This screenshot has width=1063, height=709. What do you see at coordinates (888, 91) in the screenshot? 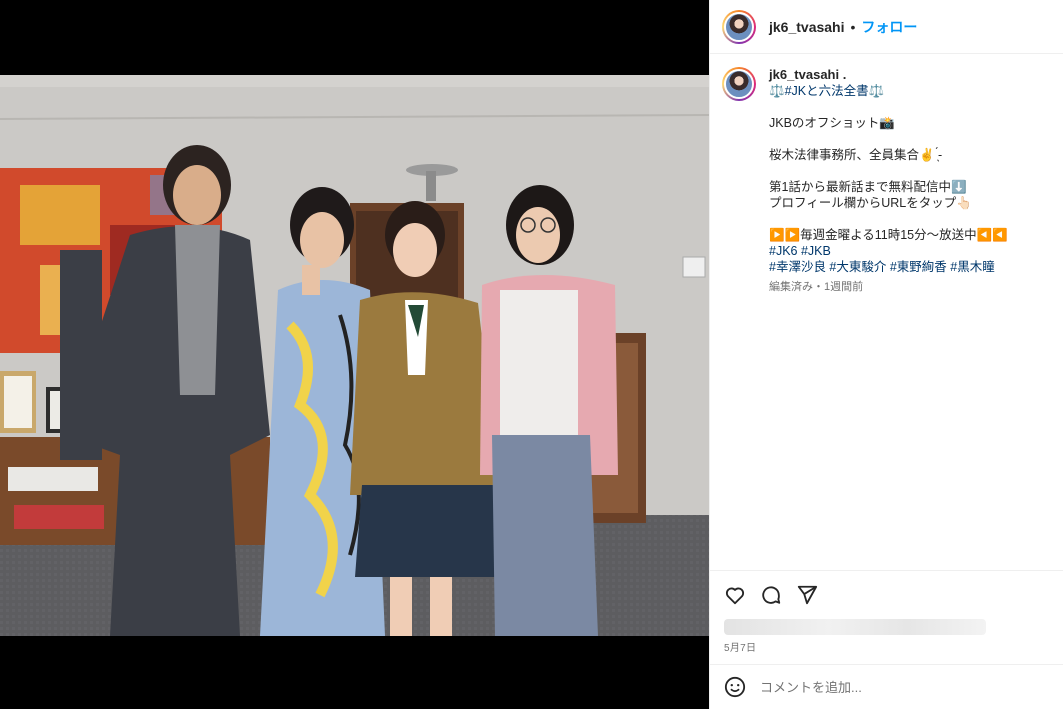
I see `caption-line-0: ⚖️#JKと六法全書⚖️` at bounding box center [888, 91].